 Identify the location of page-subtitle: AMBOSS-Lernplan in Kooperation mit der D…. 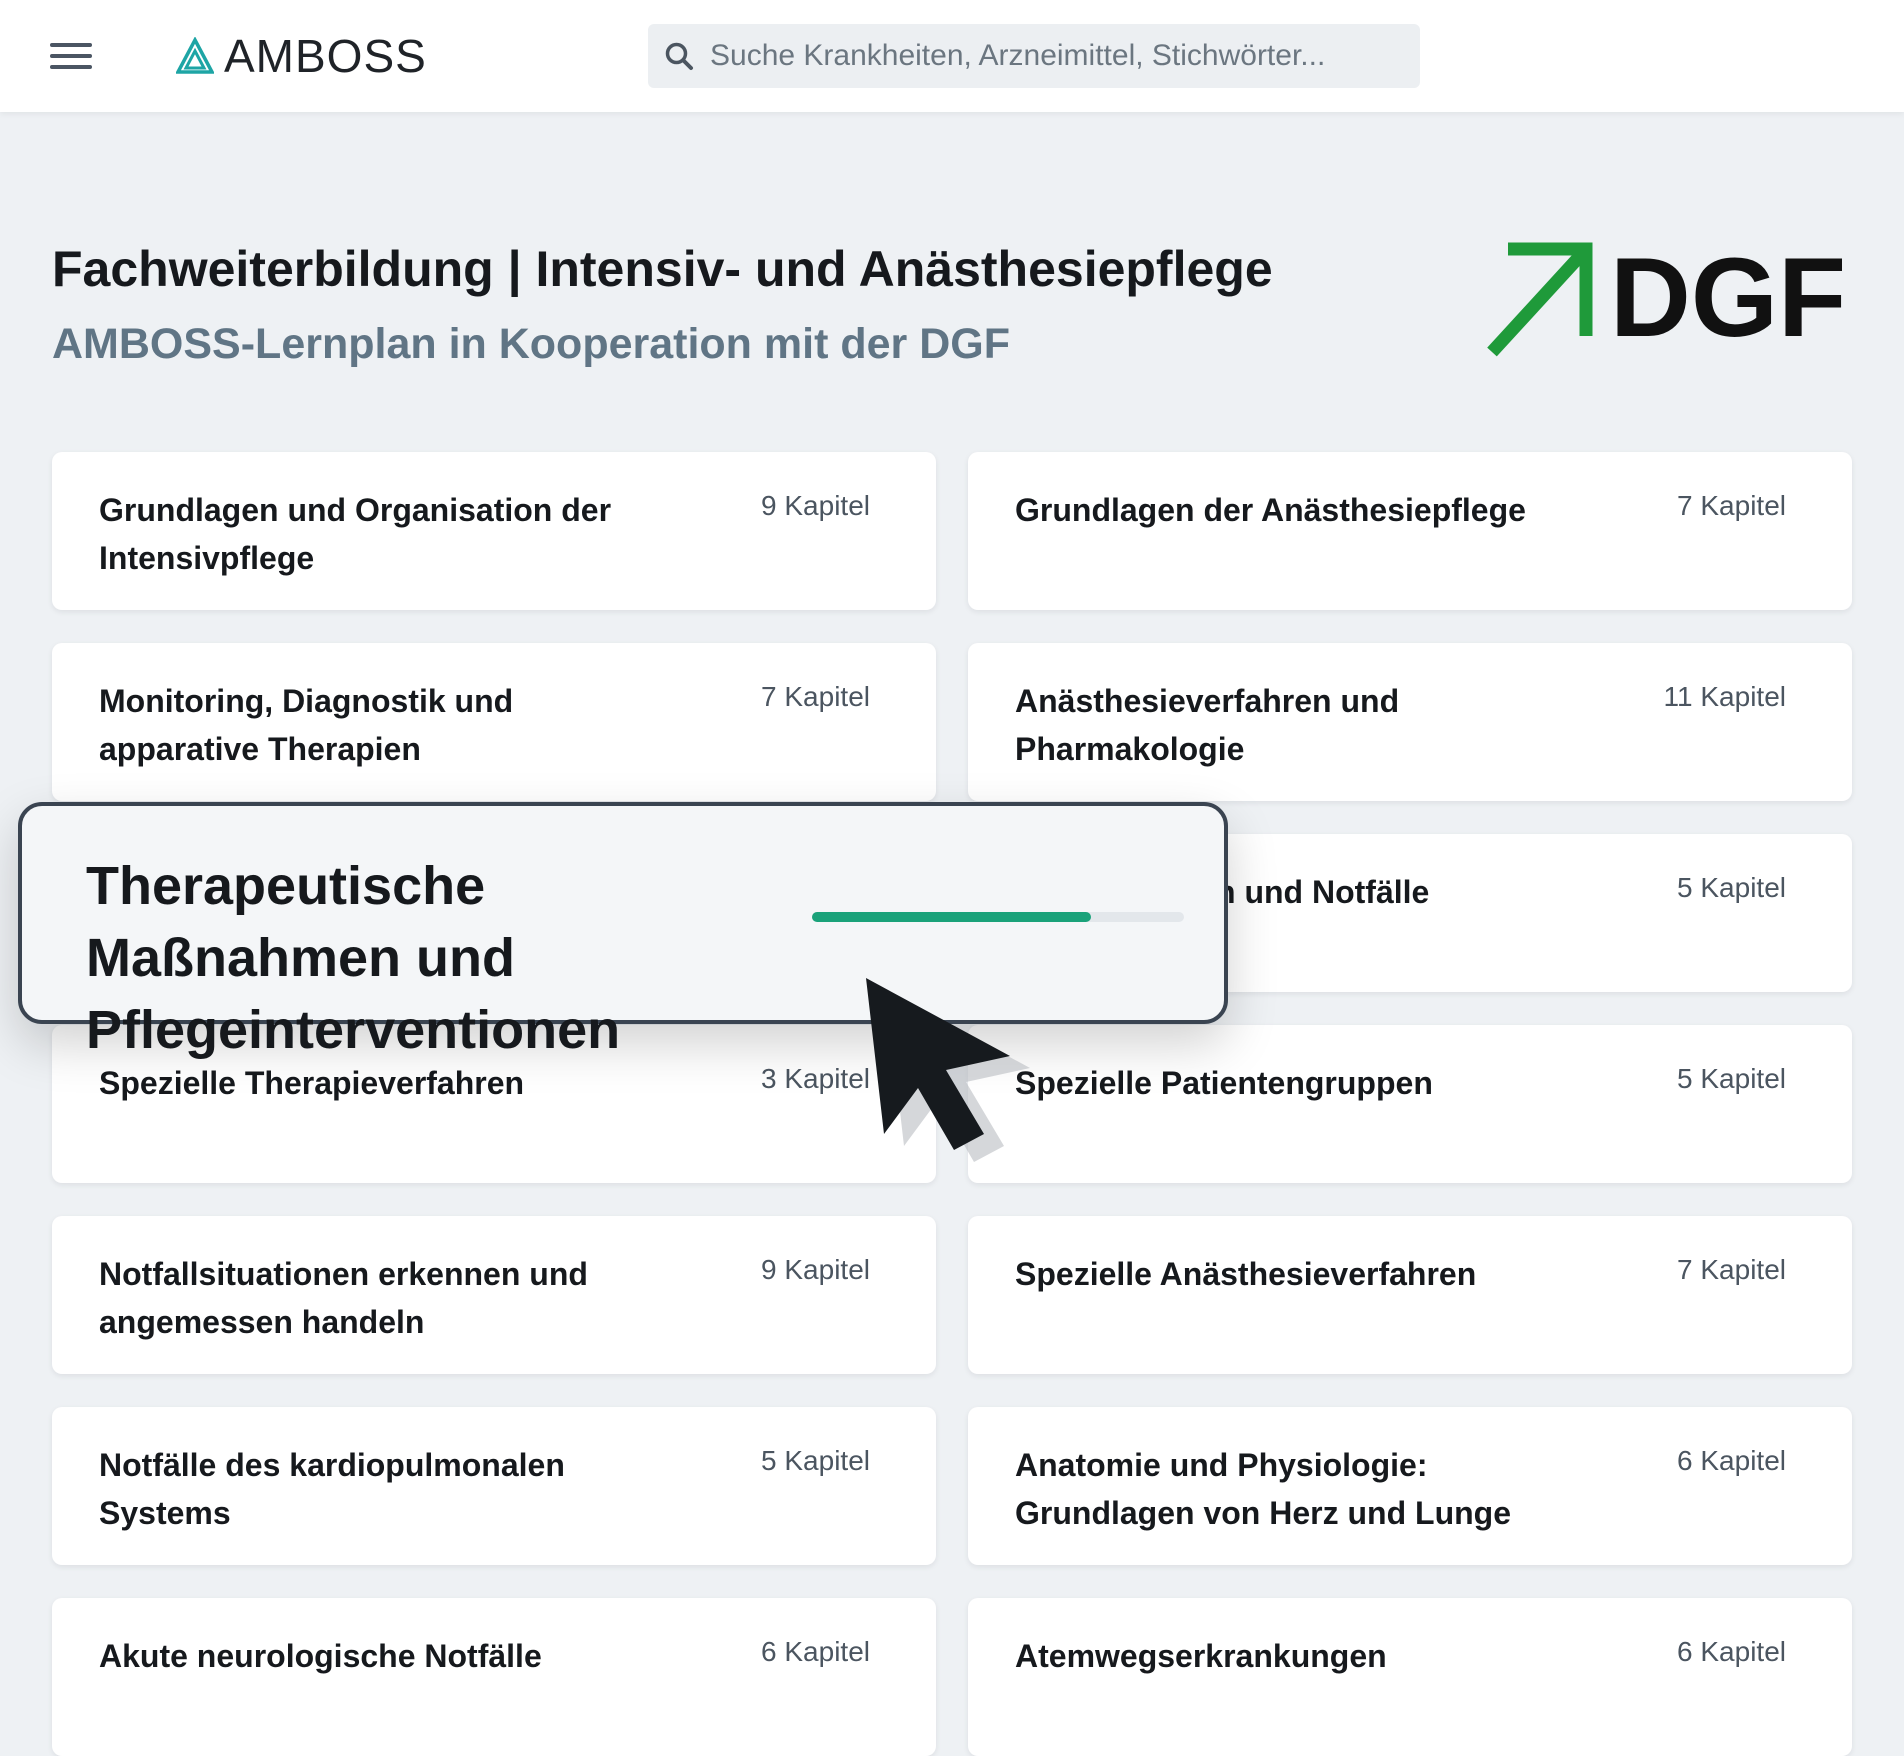
(531, 344).